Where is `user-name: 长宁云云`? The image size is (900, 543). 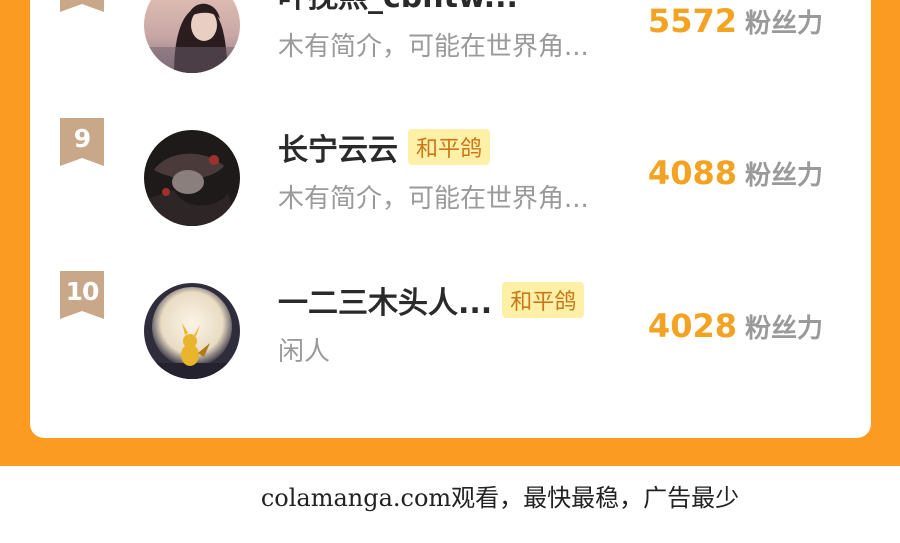 user-name: 长宁云云 is located at coordinates (338, 147).